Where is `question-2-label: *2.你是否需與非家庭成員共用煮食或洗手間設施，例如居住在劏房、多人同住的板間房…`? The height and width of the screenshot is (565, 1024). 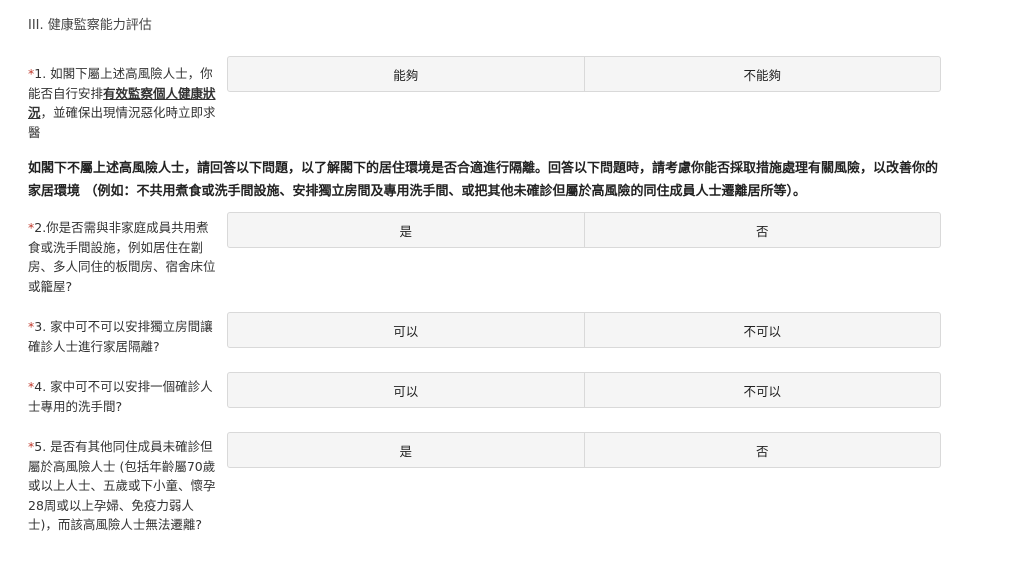 question-2-label: *2.你是否需與非家庭成員共用煮食或洗手間設施，例如居住在劏房、多人同住的板間房… is located at coordinates (123, 257).